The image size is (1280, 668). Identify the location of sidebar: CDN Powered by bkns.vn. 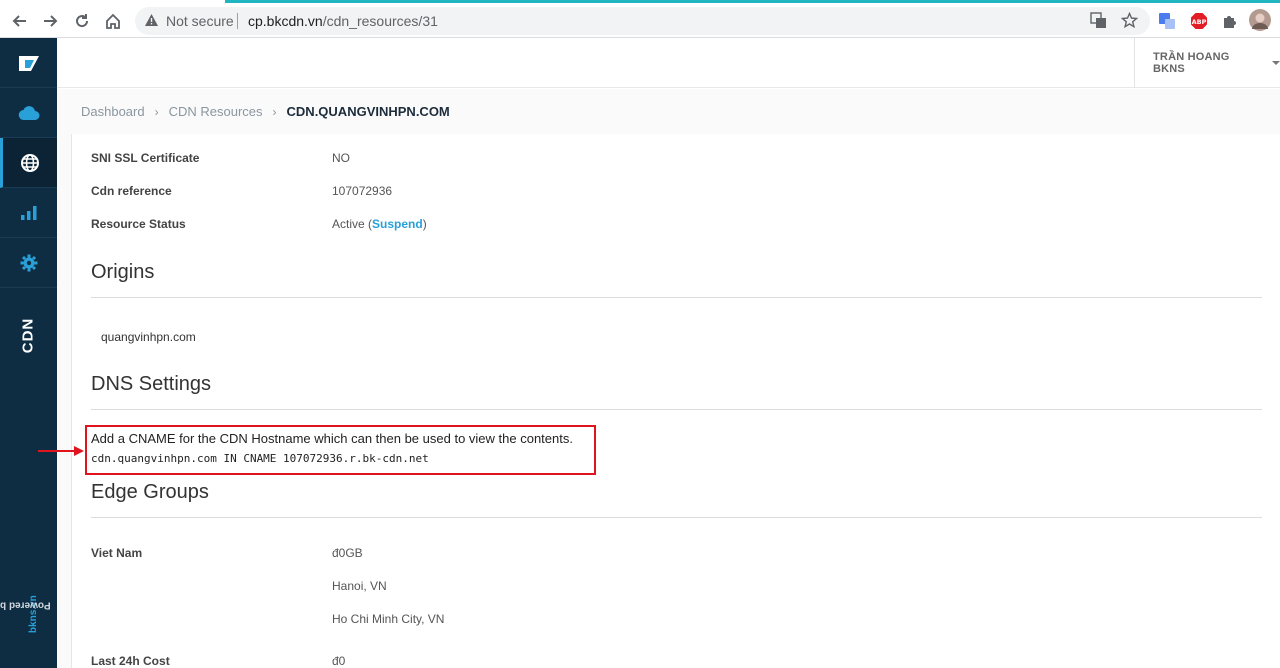
(28, 353).